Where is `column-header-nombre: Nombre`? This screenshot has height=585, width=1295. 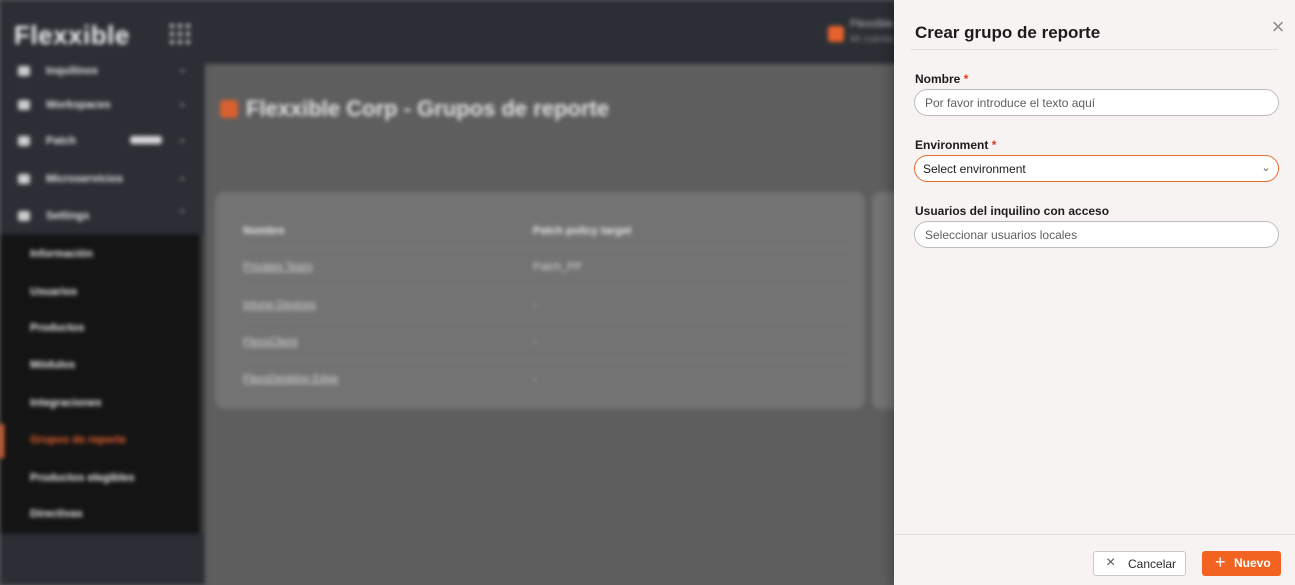
column-header-nombre: Nombre is located at coordinates (264, 231).